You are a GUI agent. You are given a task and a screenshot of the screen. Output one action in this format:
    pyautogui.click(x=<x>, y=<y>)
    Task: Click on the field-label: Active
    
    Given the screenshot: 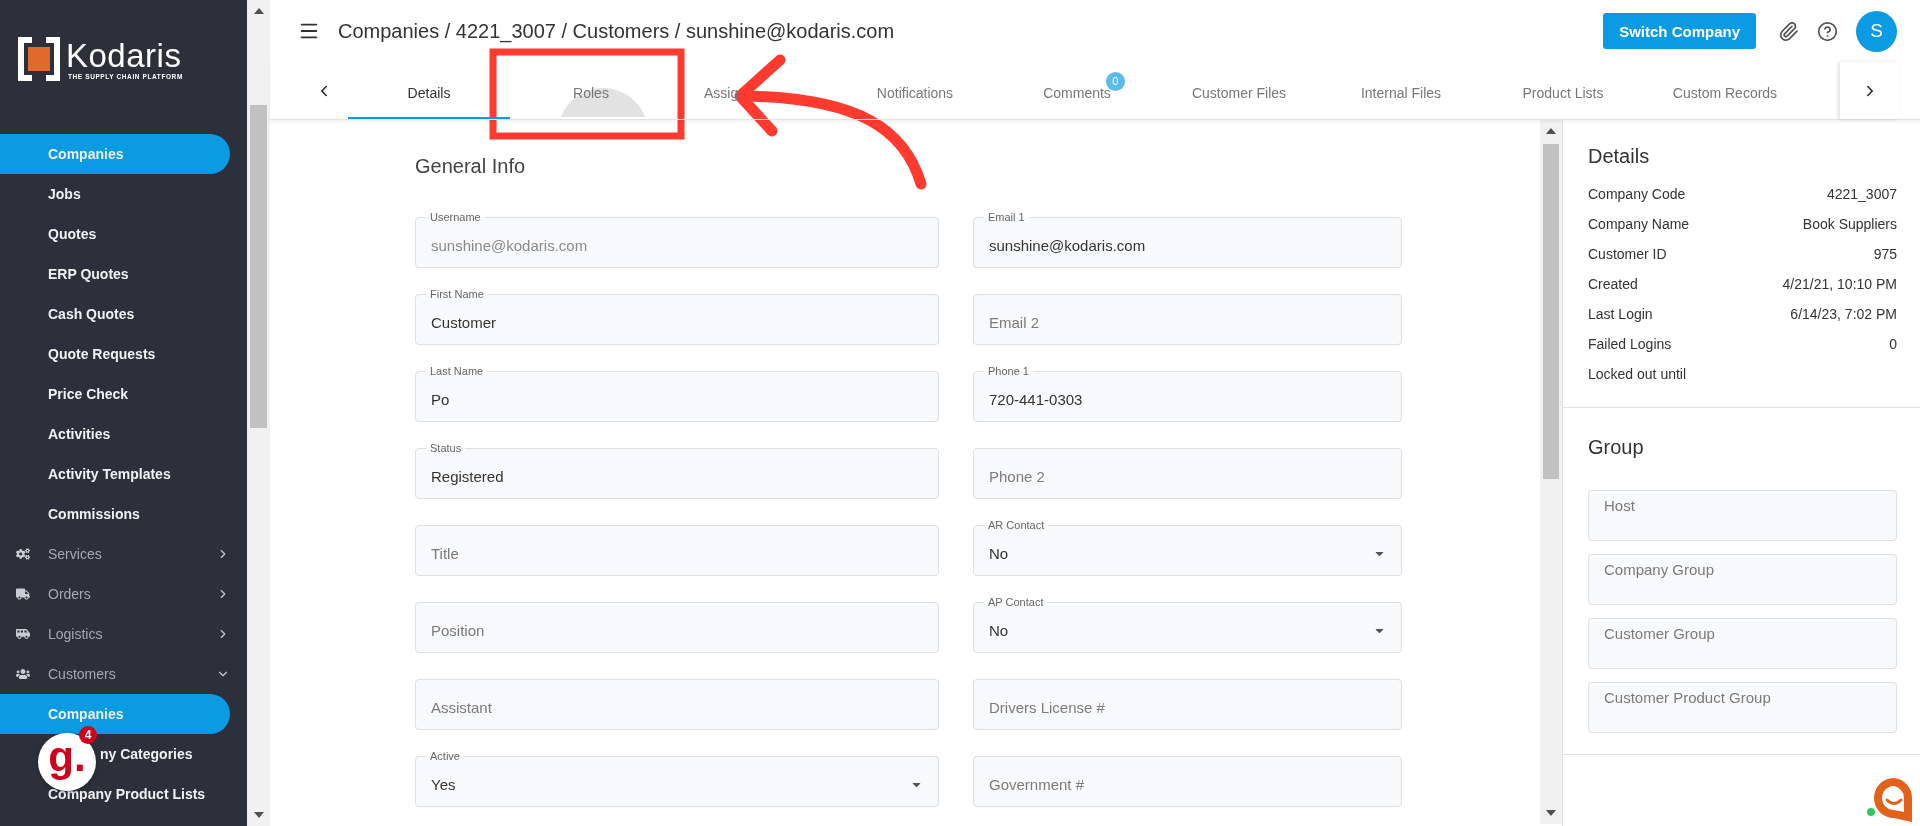 What is the action you would take?
    pyautogui.click(x=445, y=756)
    